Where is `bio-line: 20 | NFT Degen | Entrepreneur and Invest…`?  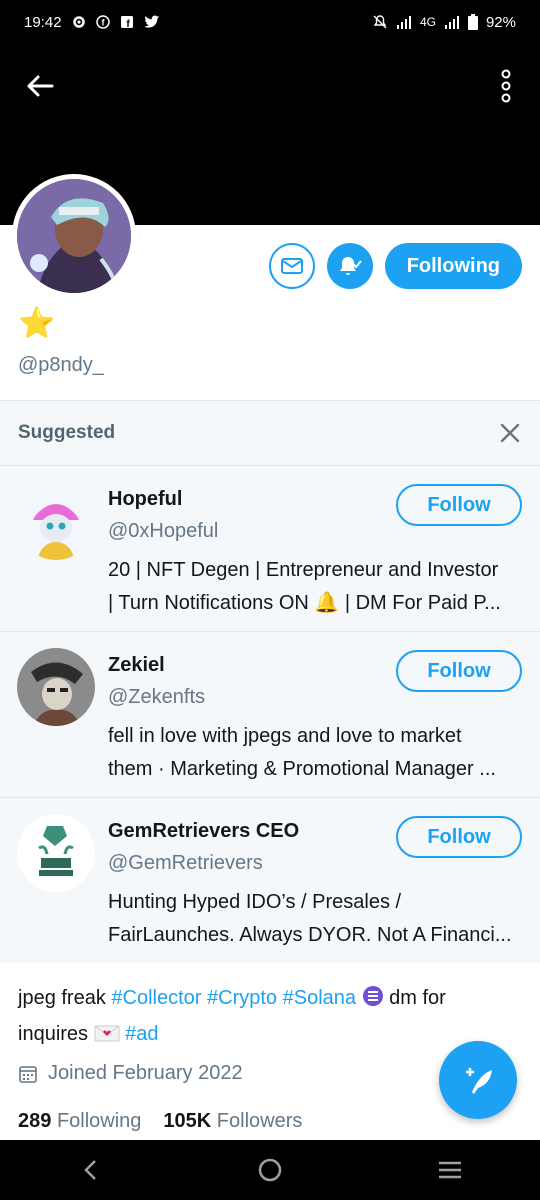 bio-line: 20 | NFT Degen | Entrepreneur and Invest… is located at coordinates (303, 570).